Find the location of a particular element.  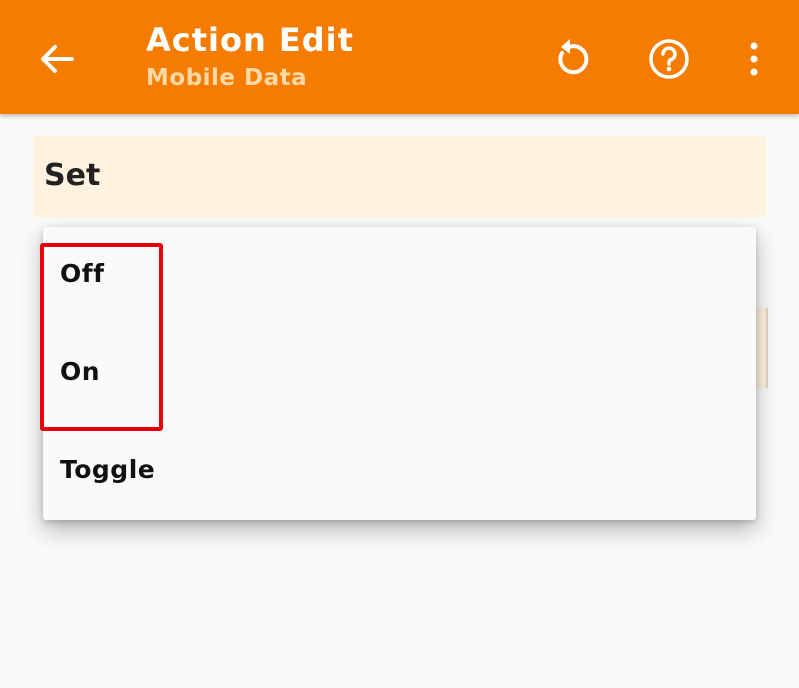

back-arrow-icon is located at coordinates (57, 59).